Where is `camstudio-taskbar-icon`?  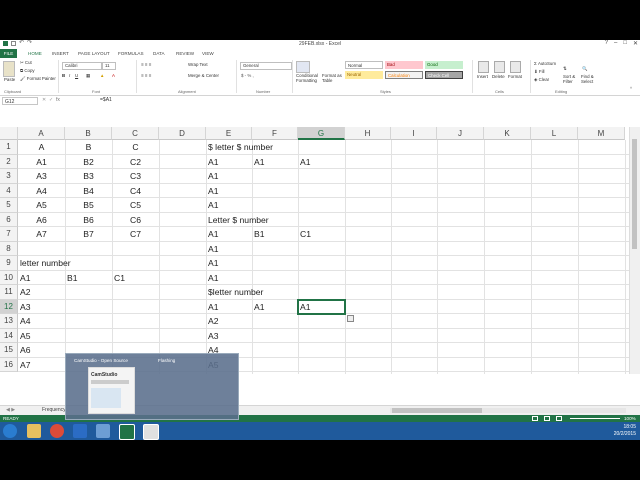
camstudio-taskbar-icon is located at coordinates (151, 432).